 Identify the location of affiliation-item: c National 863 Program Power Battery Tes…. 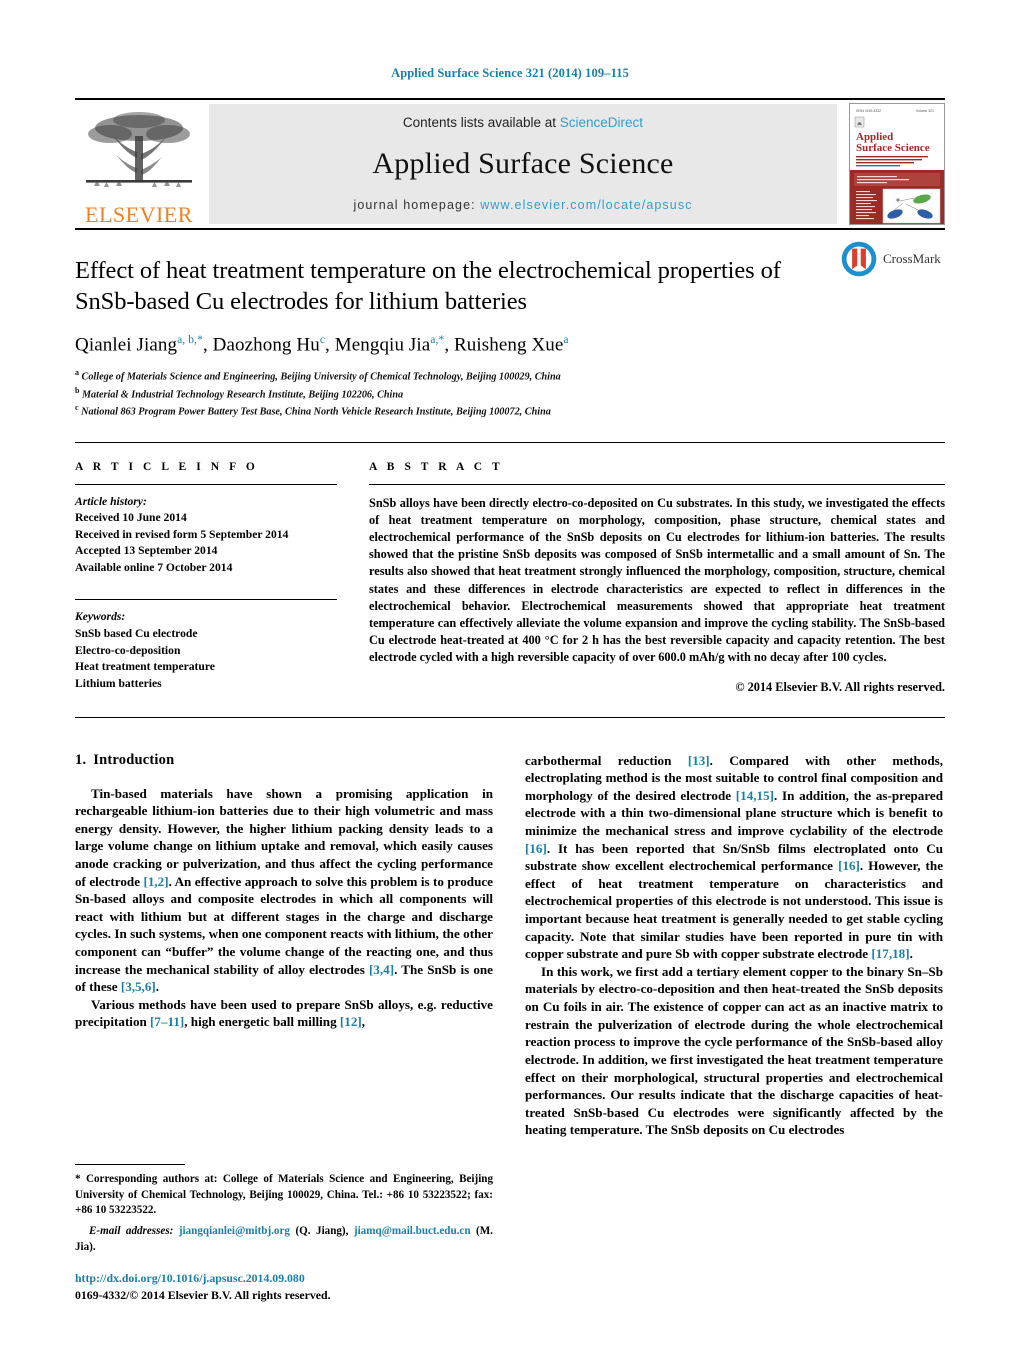
(510, 410).